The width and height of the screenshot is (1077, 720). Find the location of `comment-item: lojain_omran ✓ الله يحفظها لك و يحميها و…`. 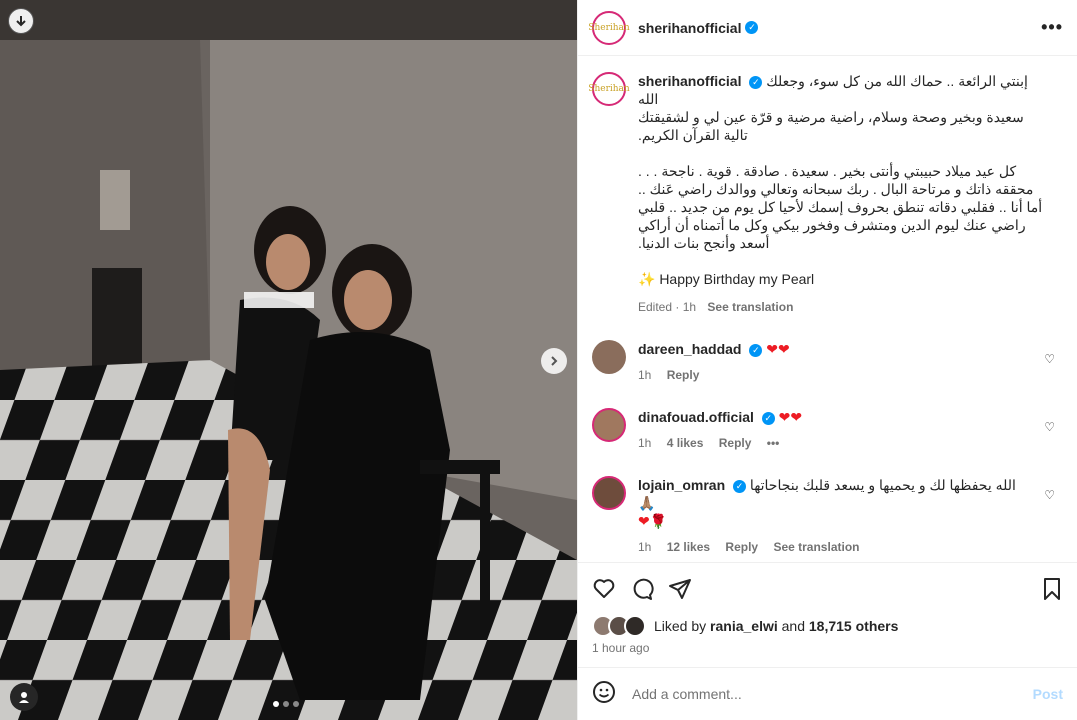

comment-item: lojain_omran ✓ الله يحفظها لك و يحميها و… is located at coordinates (827, 516).